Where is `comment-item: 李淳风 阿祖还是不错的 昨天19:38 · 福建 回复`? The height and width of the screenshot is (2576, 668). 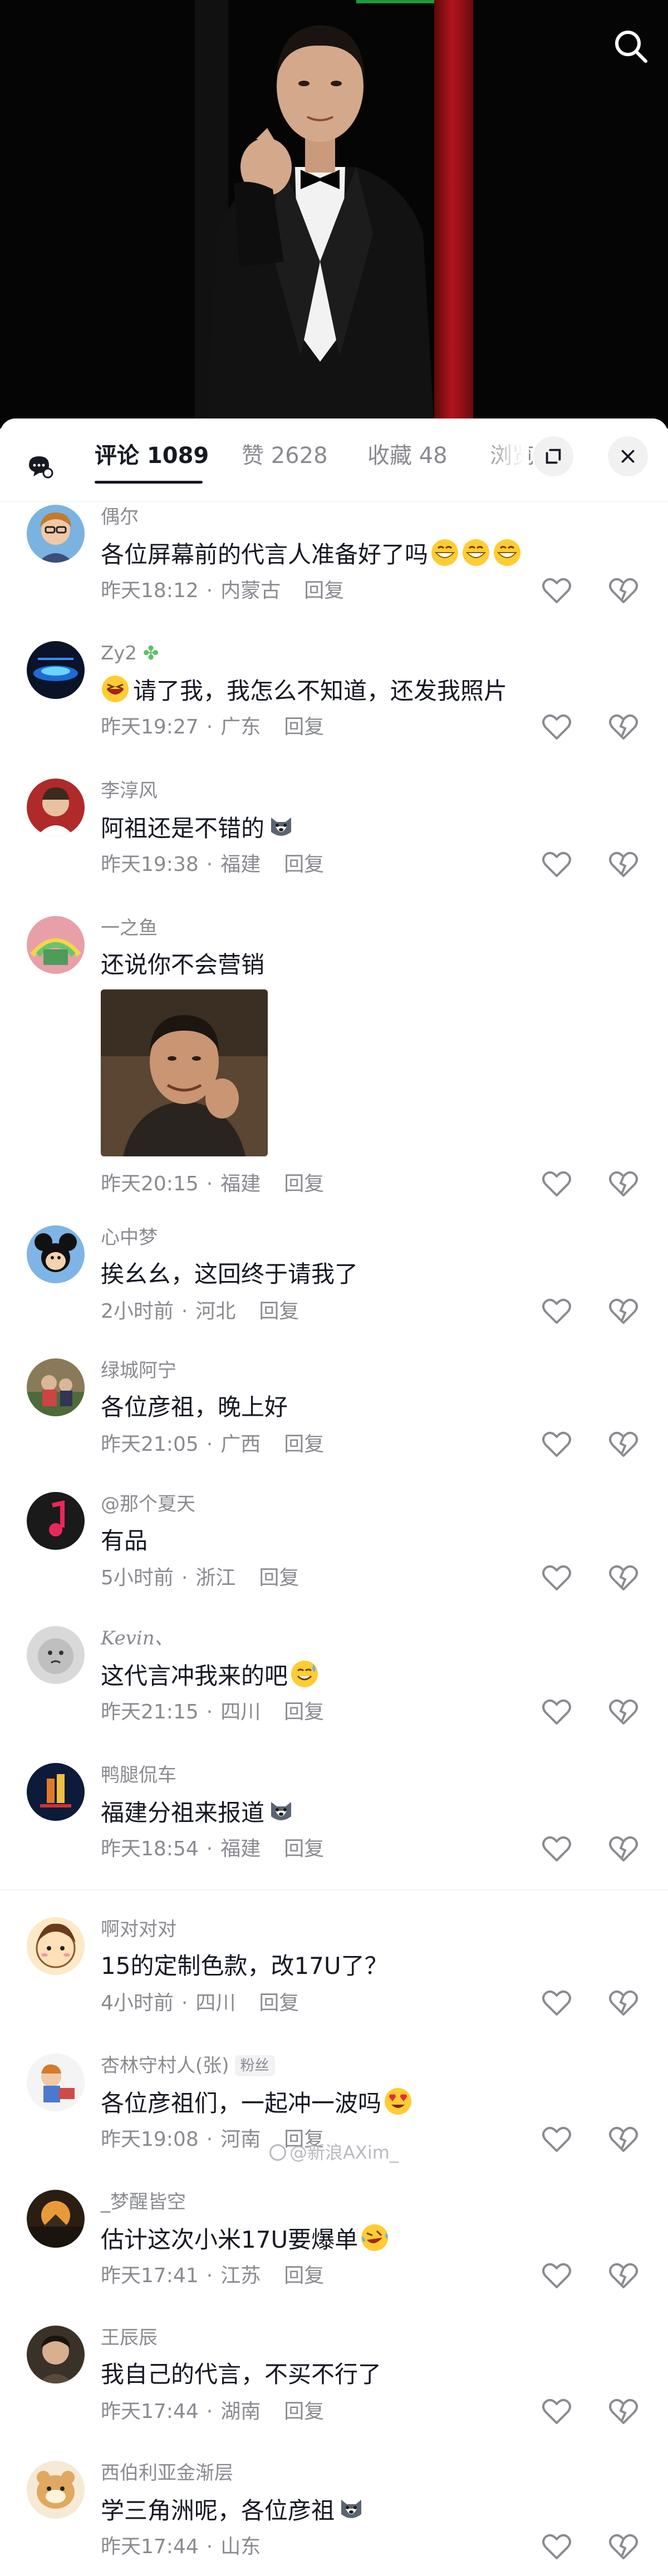 comment-item: 李淳风 阿祖还是不错的 昨天19:38 · 福建 回复 is located at coordinates (334, 839).